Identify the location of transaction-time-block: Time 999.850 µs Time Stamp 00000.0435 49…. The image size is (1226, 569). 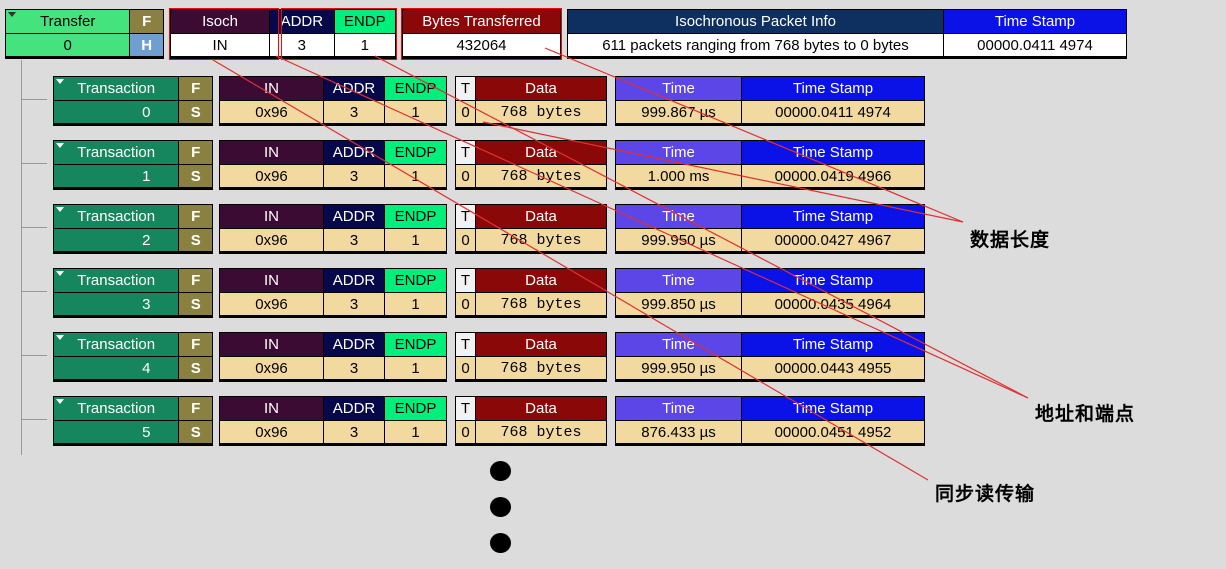
(770, 293).